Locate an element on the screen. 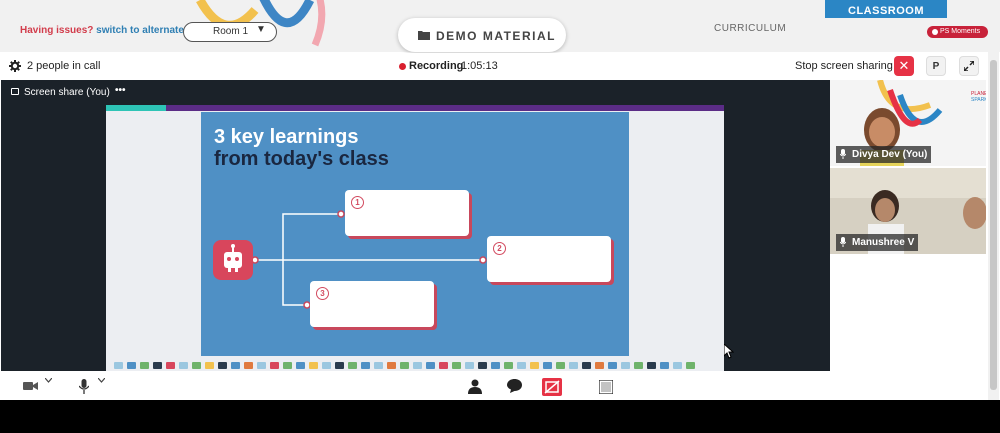 This screenshot has height=433, width=1000. ps-moments-label: PS Moments is located at coordinates (960, 31).